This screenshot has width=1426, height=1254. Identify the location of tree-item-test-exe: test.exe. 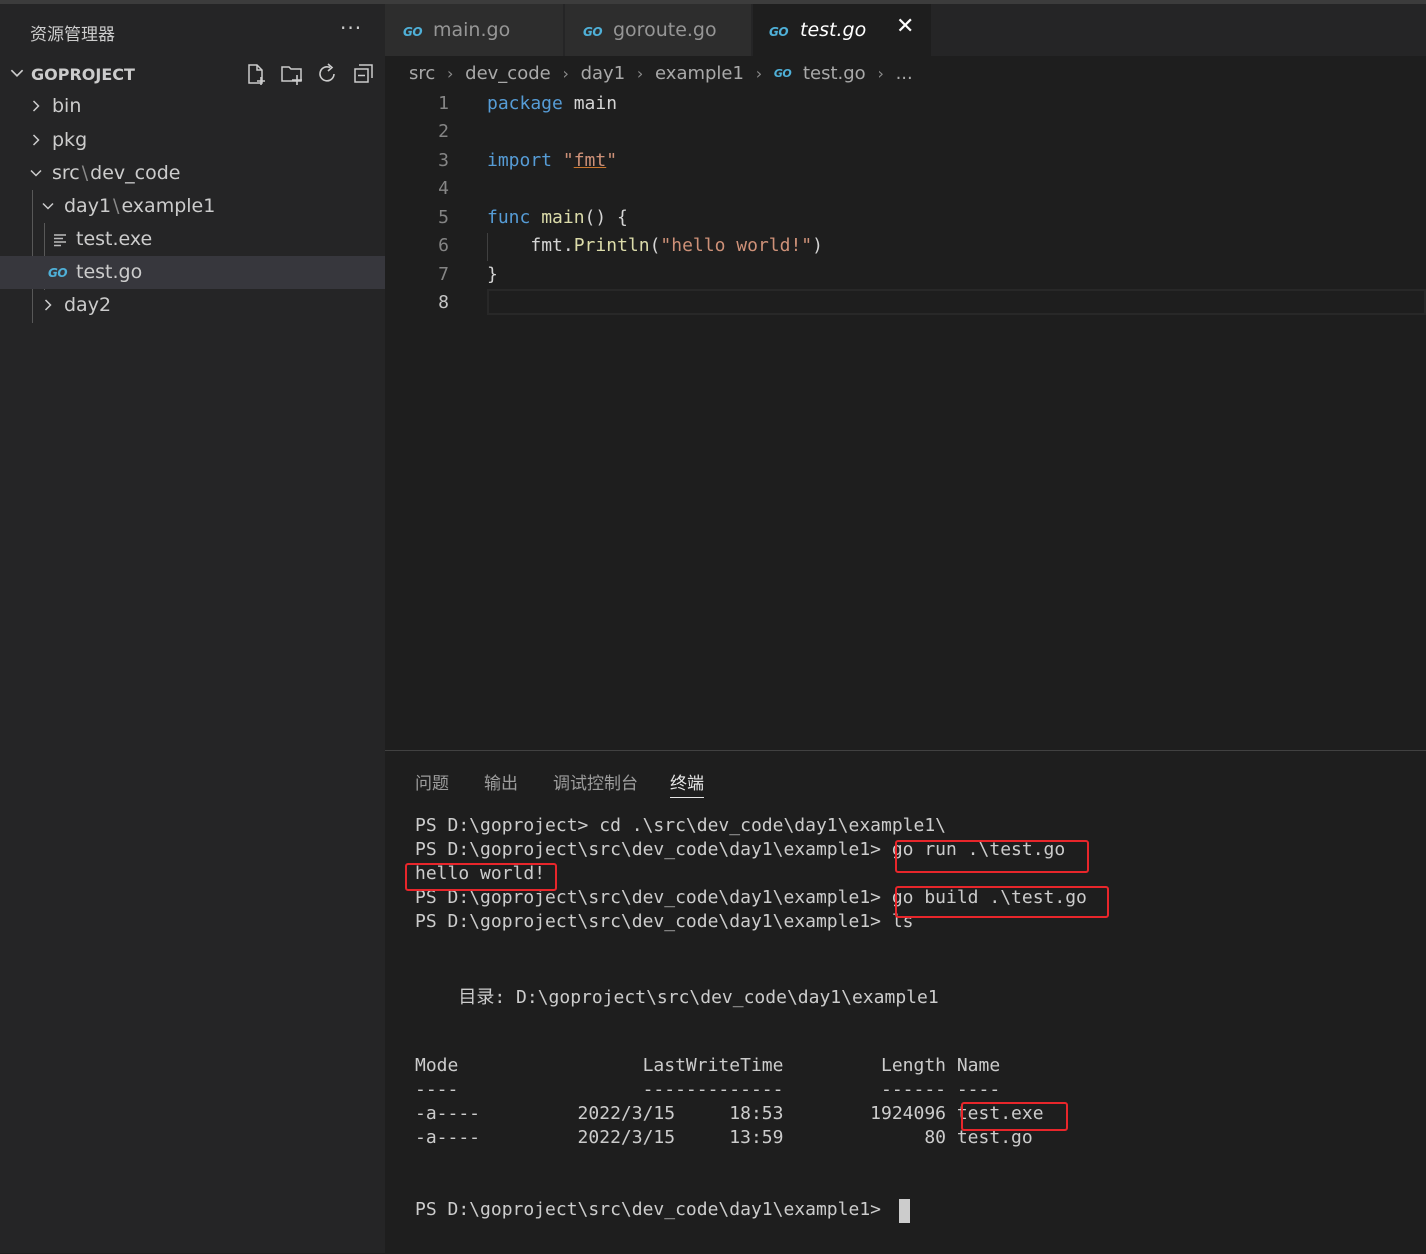
(192, 239).